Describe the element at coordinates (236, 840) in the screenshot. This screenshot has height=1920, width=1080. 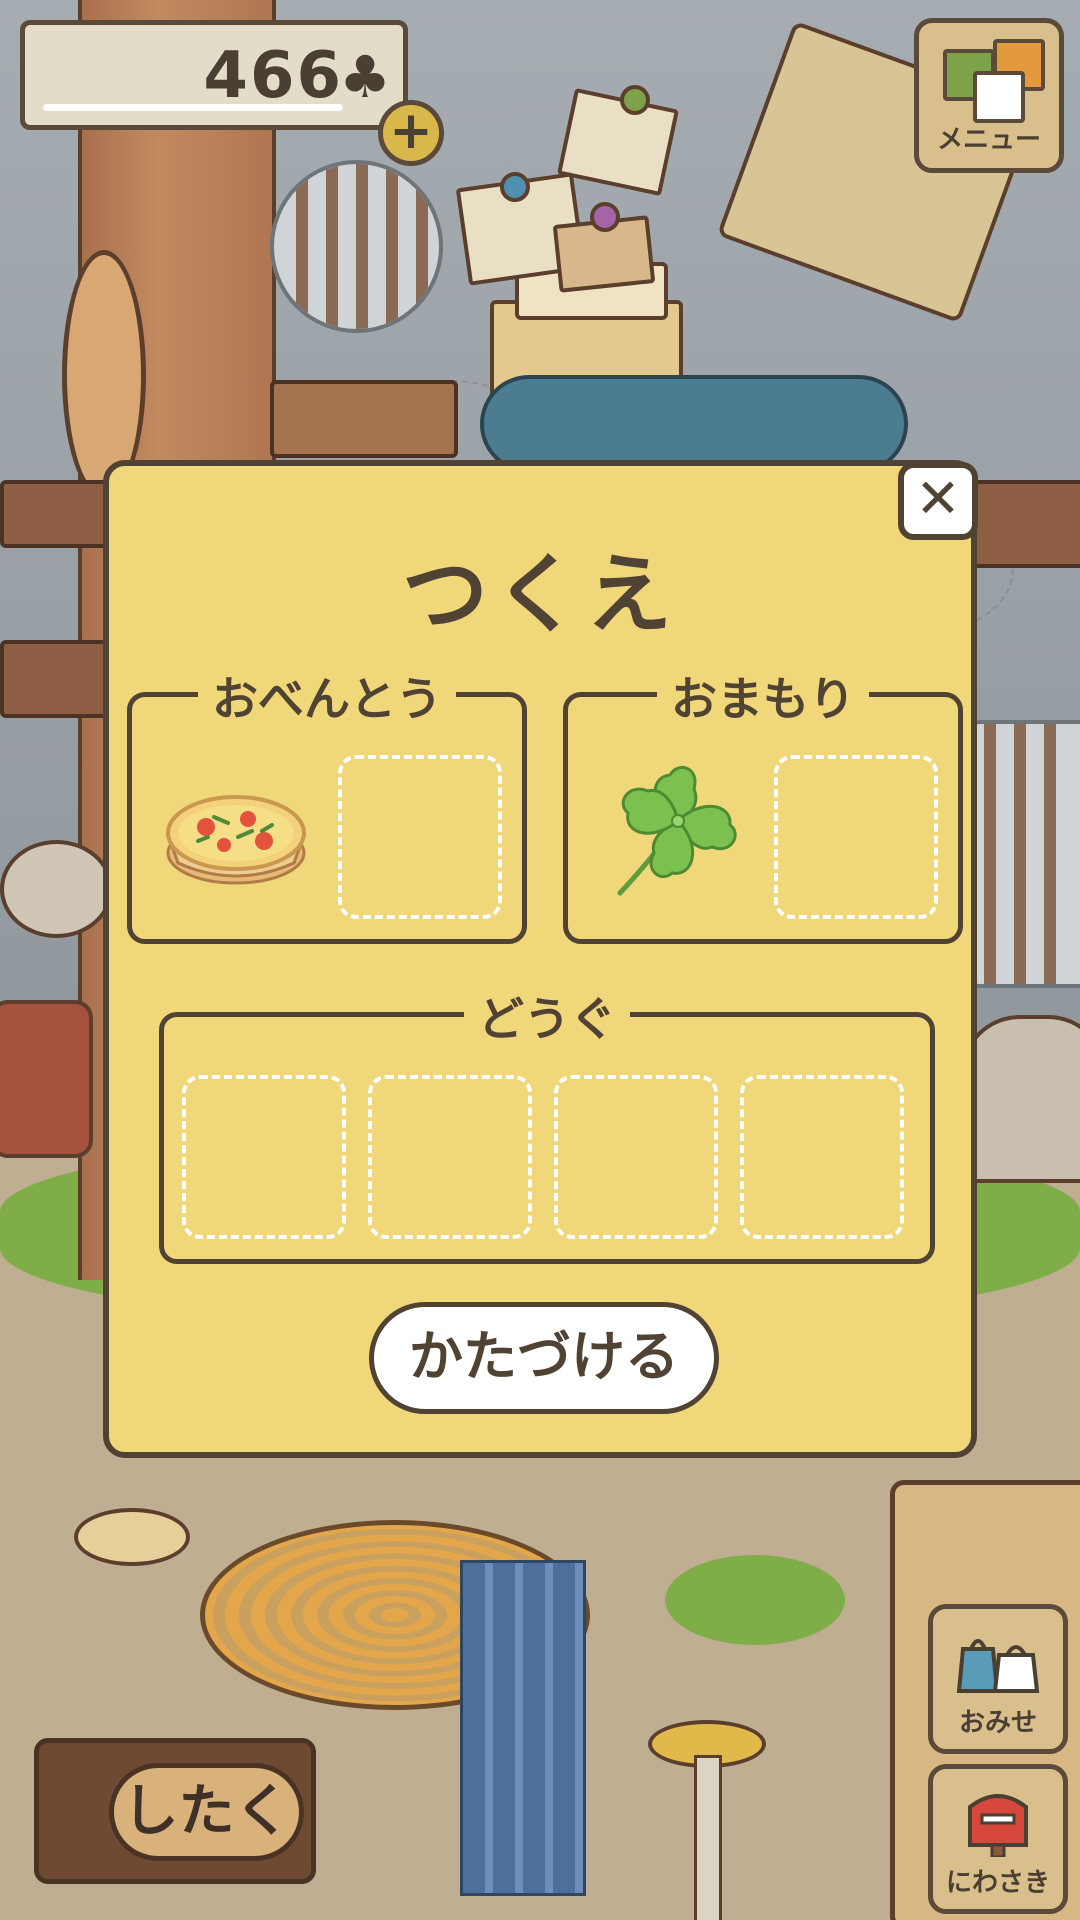
I see `quiche-icon` at that location.